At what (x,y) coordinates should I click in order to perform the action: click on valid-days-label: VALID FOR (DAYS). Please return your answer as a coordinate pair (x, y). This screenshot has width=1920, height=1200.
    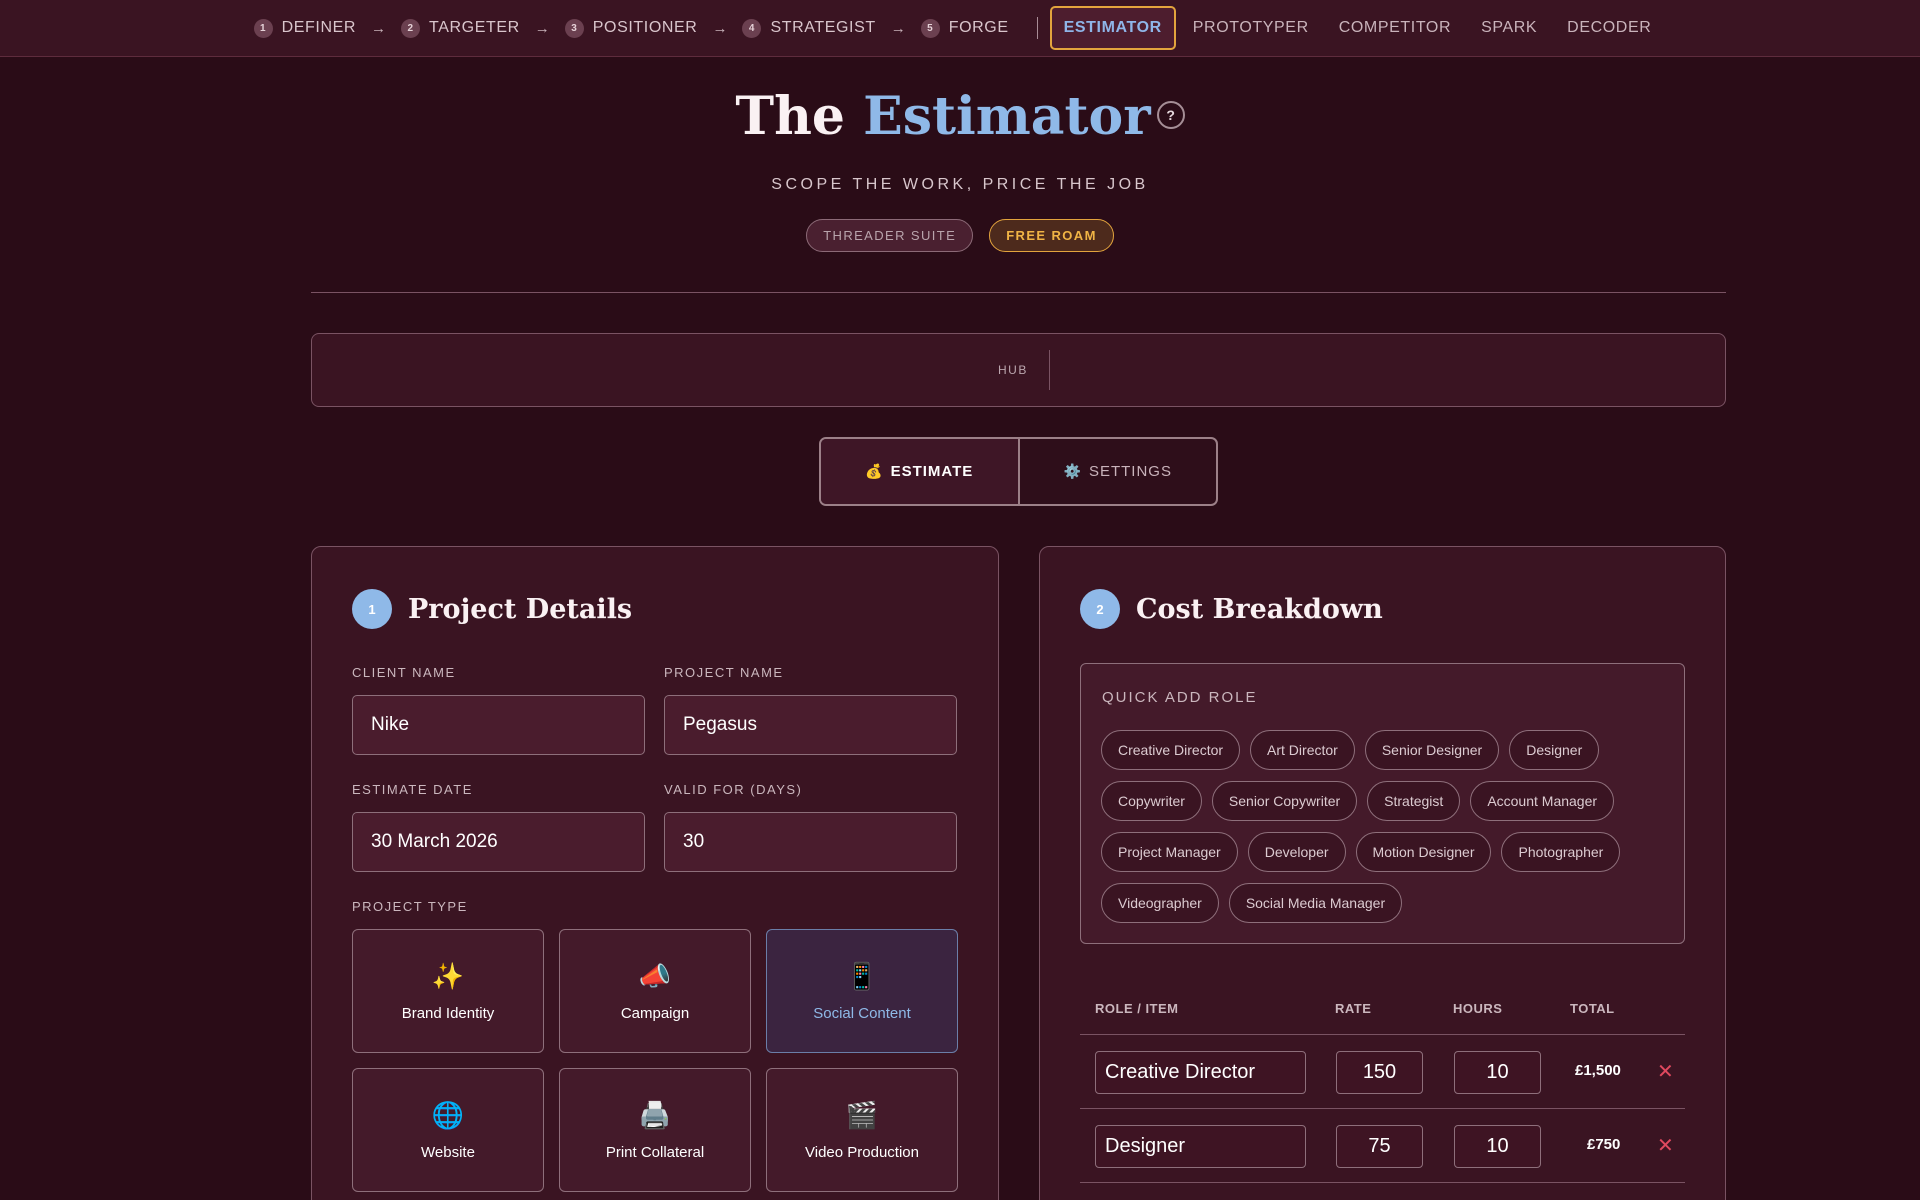
    Looking at the image, I should click on (733, 789).